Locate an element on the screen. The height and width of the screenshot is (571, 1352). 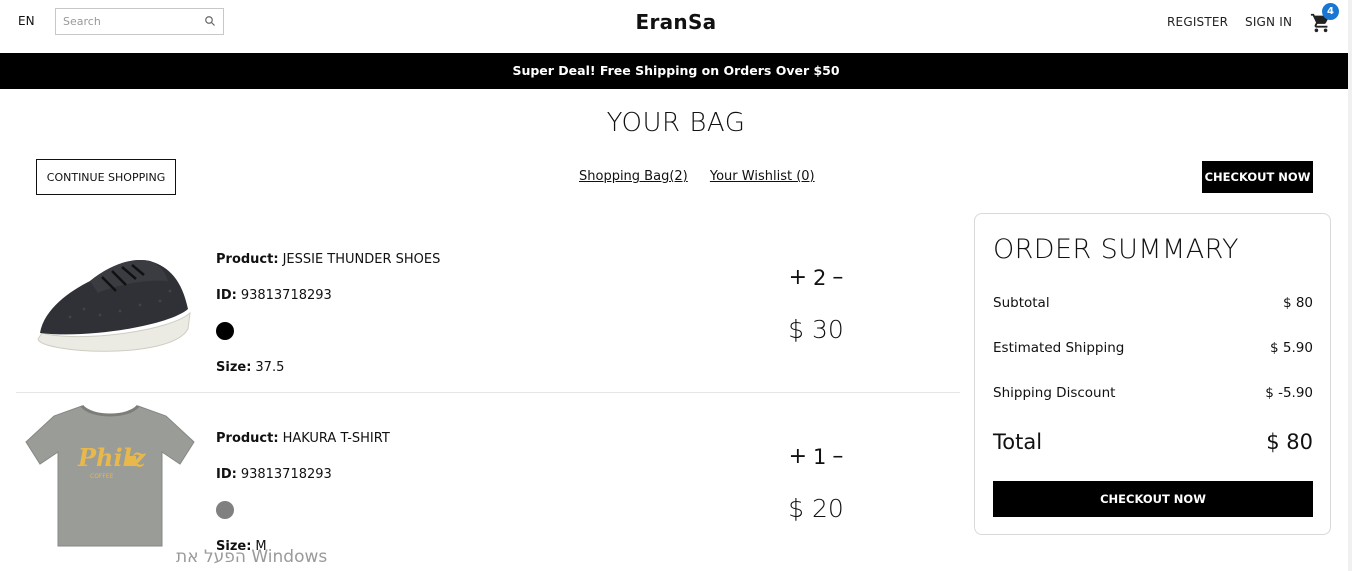
wishlist-link: Your Wishlist (0) is located at coordinates (762, 176).